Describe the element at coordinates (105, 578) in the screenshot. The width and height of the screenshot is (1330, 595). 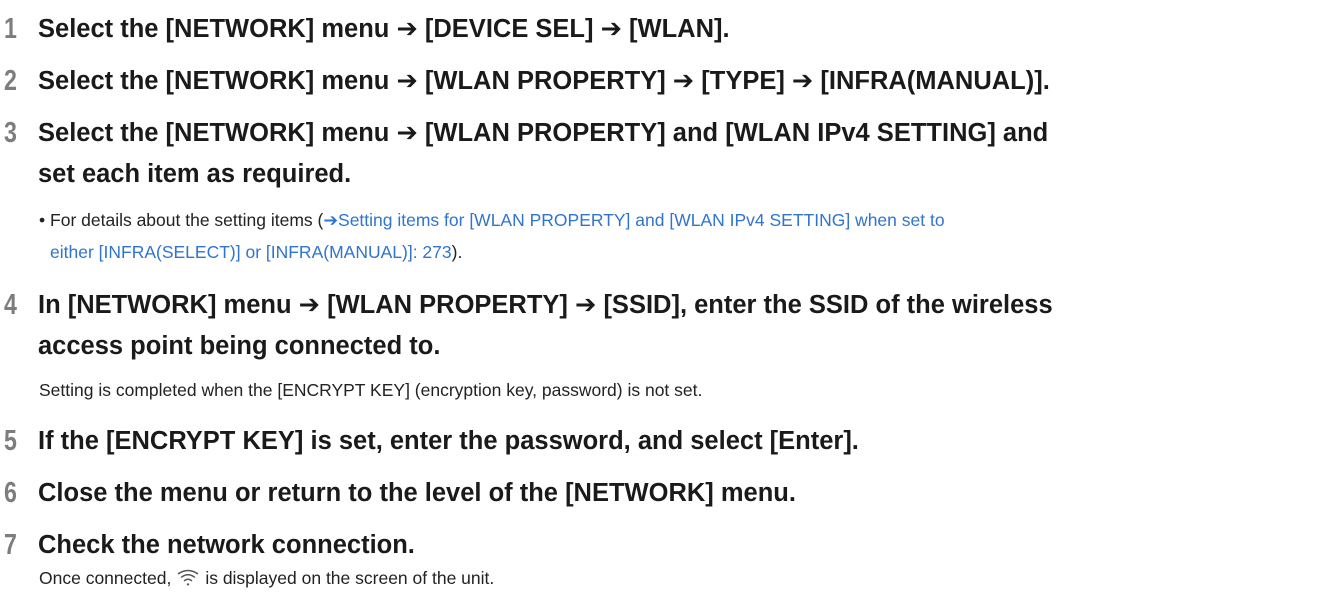
I see `description-before-icon: Once connected,` at that location.